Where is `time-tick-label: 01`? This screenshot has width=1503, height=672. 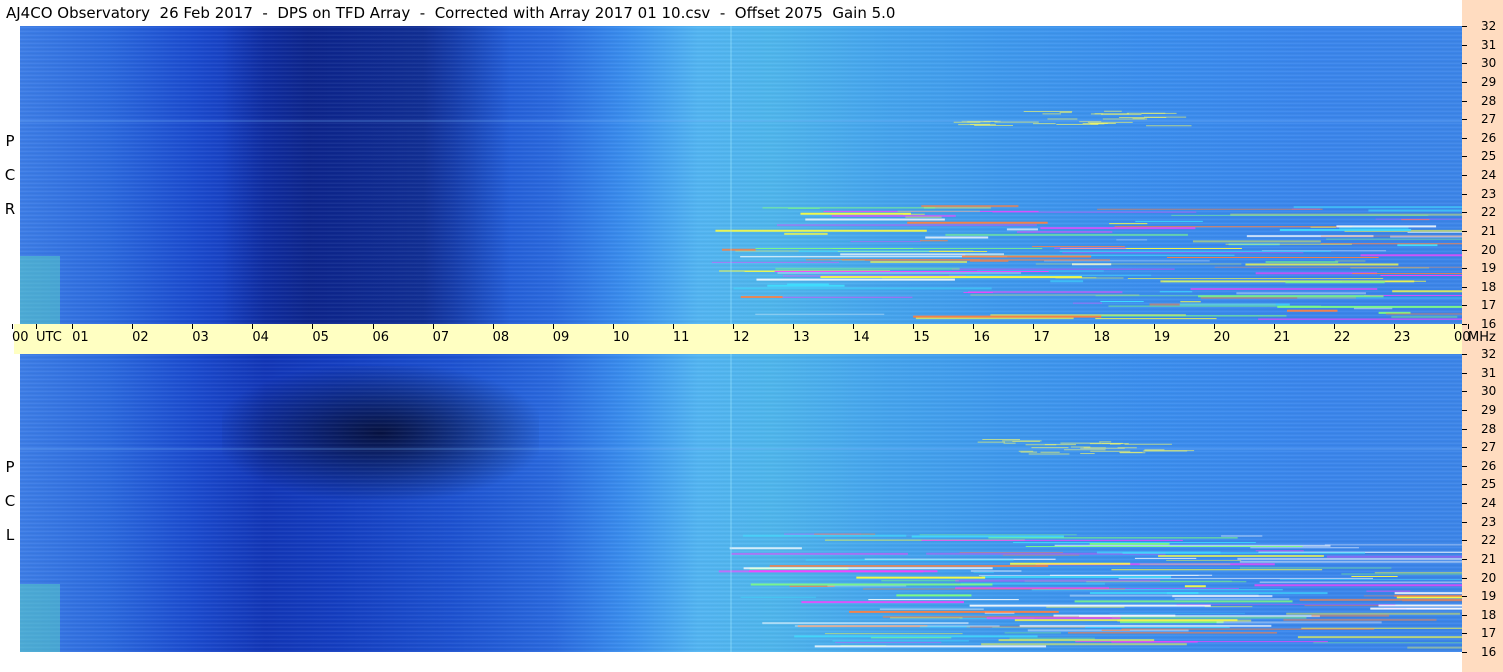 time-tick-label: 01 is located at coordinates (80, 334).